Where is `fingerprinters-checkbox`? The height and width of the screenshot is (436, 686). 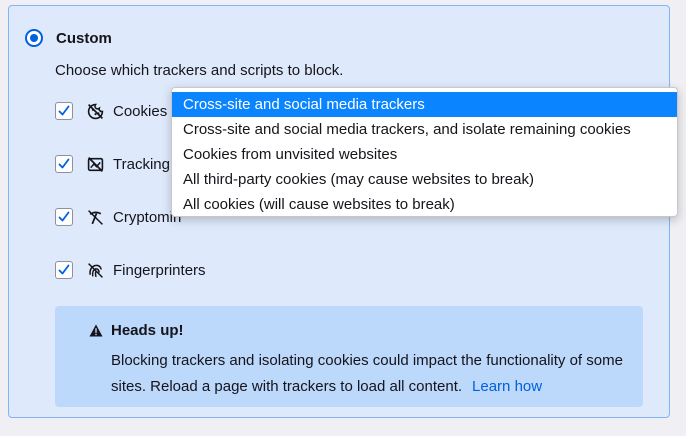
fingerprinters-checkbox is located at coordinates (64, 270).